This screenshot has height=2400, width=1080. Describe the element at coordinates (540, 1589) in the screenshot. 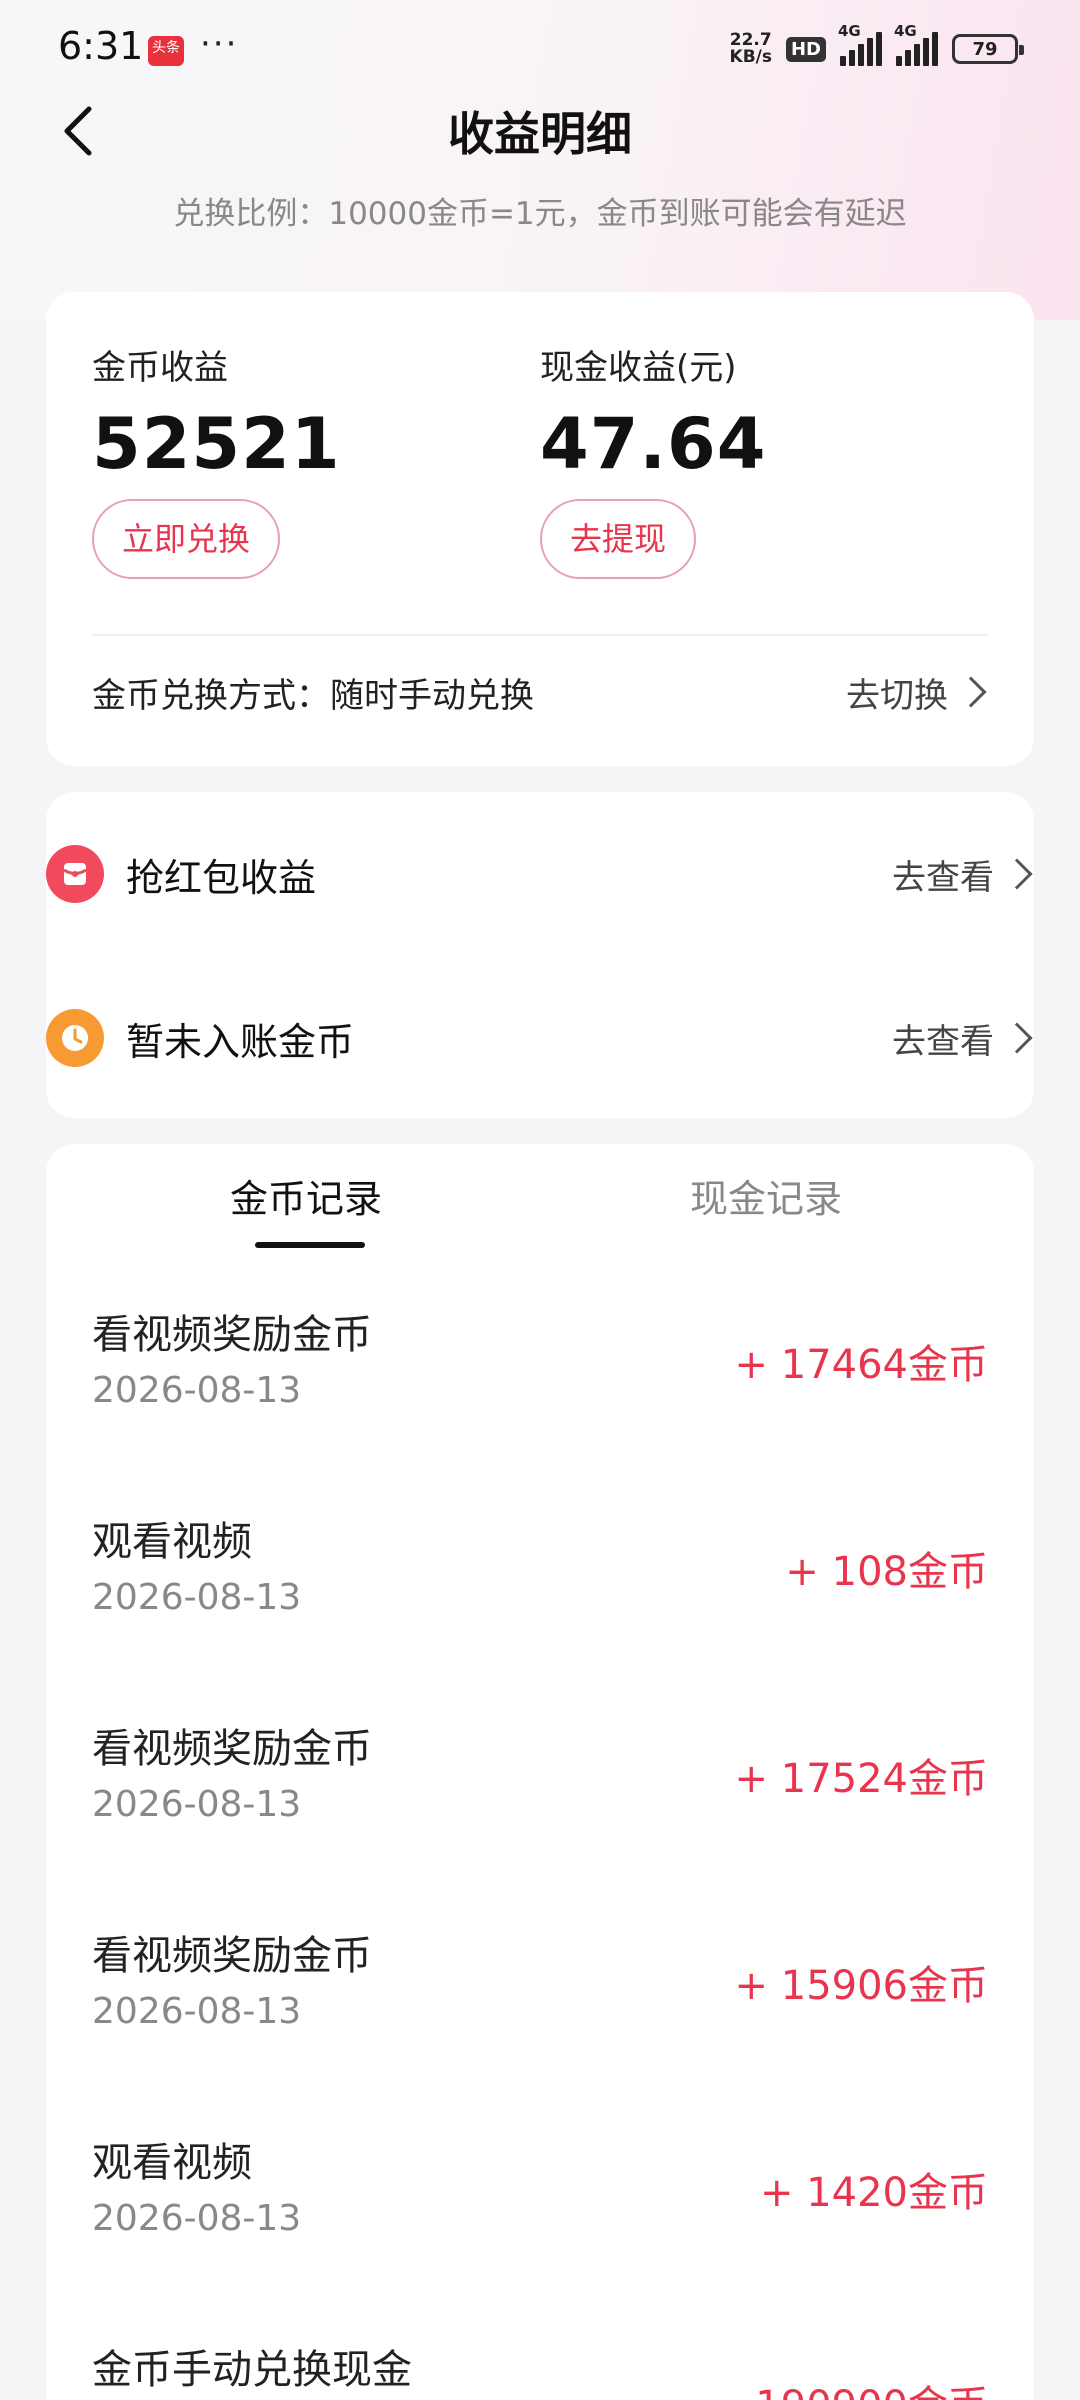

I see `list-item: 观看视频 2026-08-13 + 108金币` at that location.